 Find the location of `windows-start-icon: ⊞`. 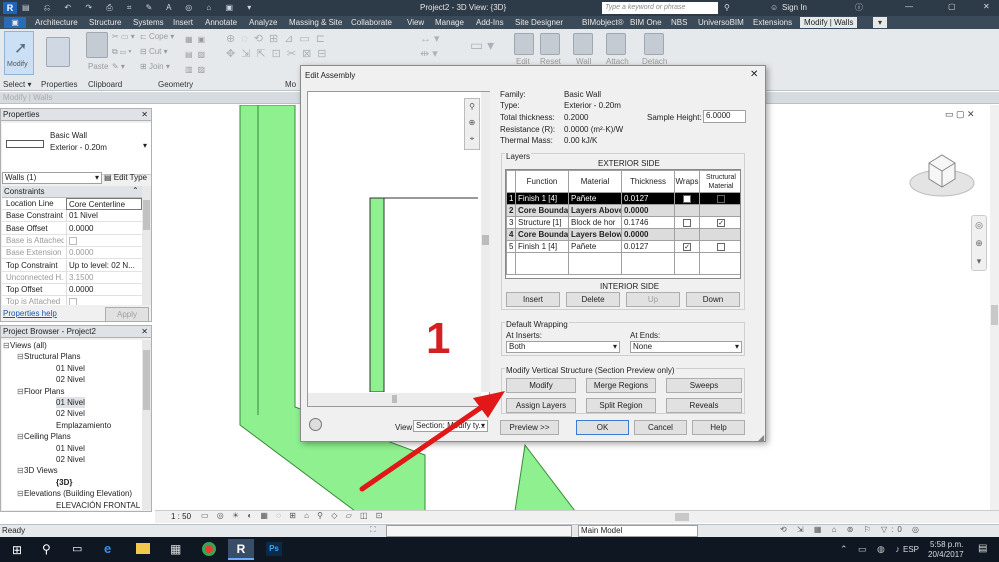

windows-start-icon: ⊞ is located at coordinates (17, 550).